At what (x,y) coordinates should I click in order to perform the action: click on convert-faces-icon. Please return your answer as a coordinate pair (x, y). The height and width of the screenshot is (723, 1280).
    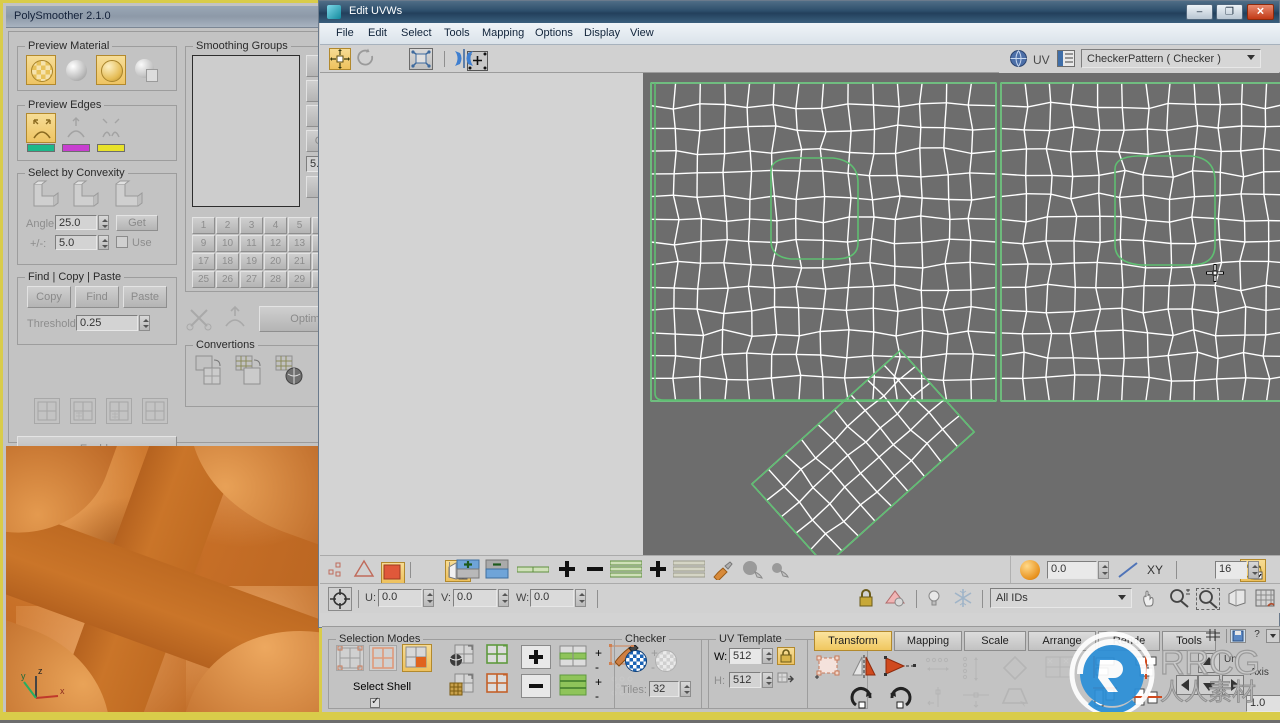
    Looking at the image, I should click on (211, 371).